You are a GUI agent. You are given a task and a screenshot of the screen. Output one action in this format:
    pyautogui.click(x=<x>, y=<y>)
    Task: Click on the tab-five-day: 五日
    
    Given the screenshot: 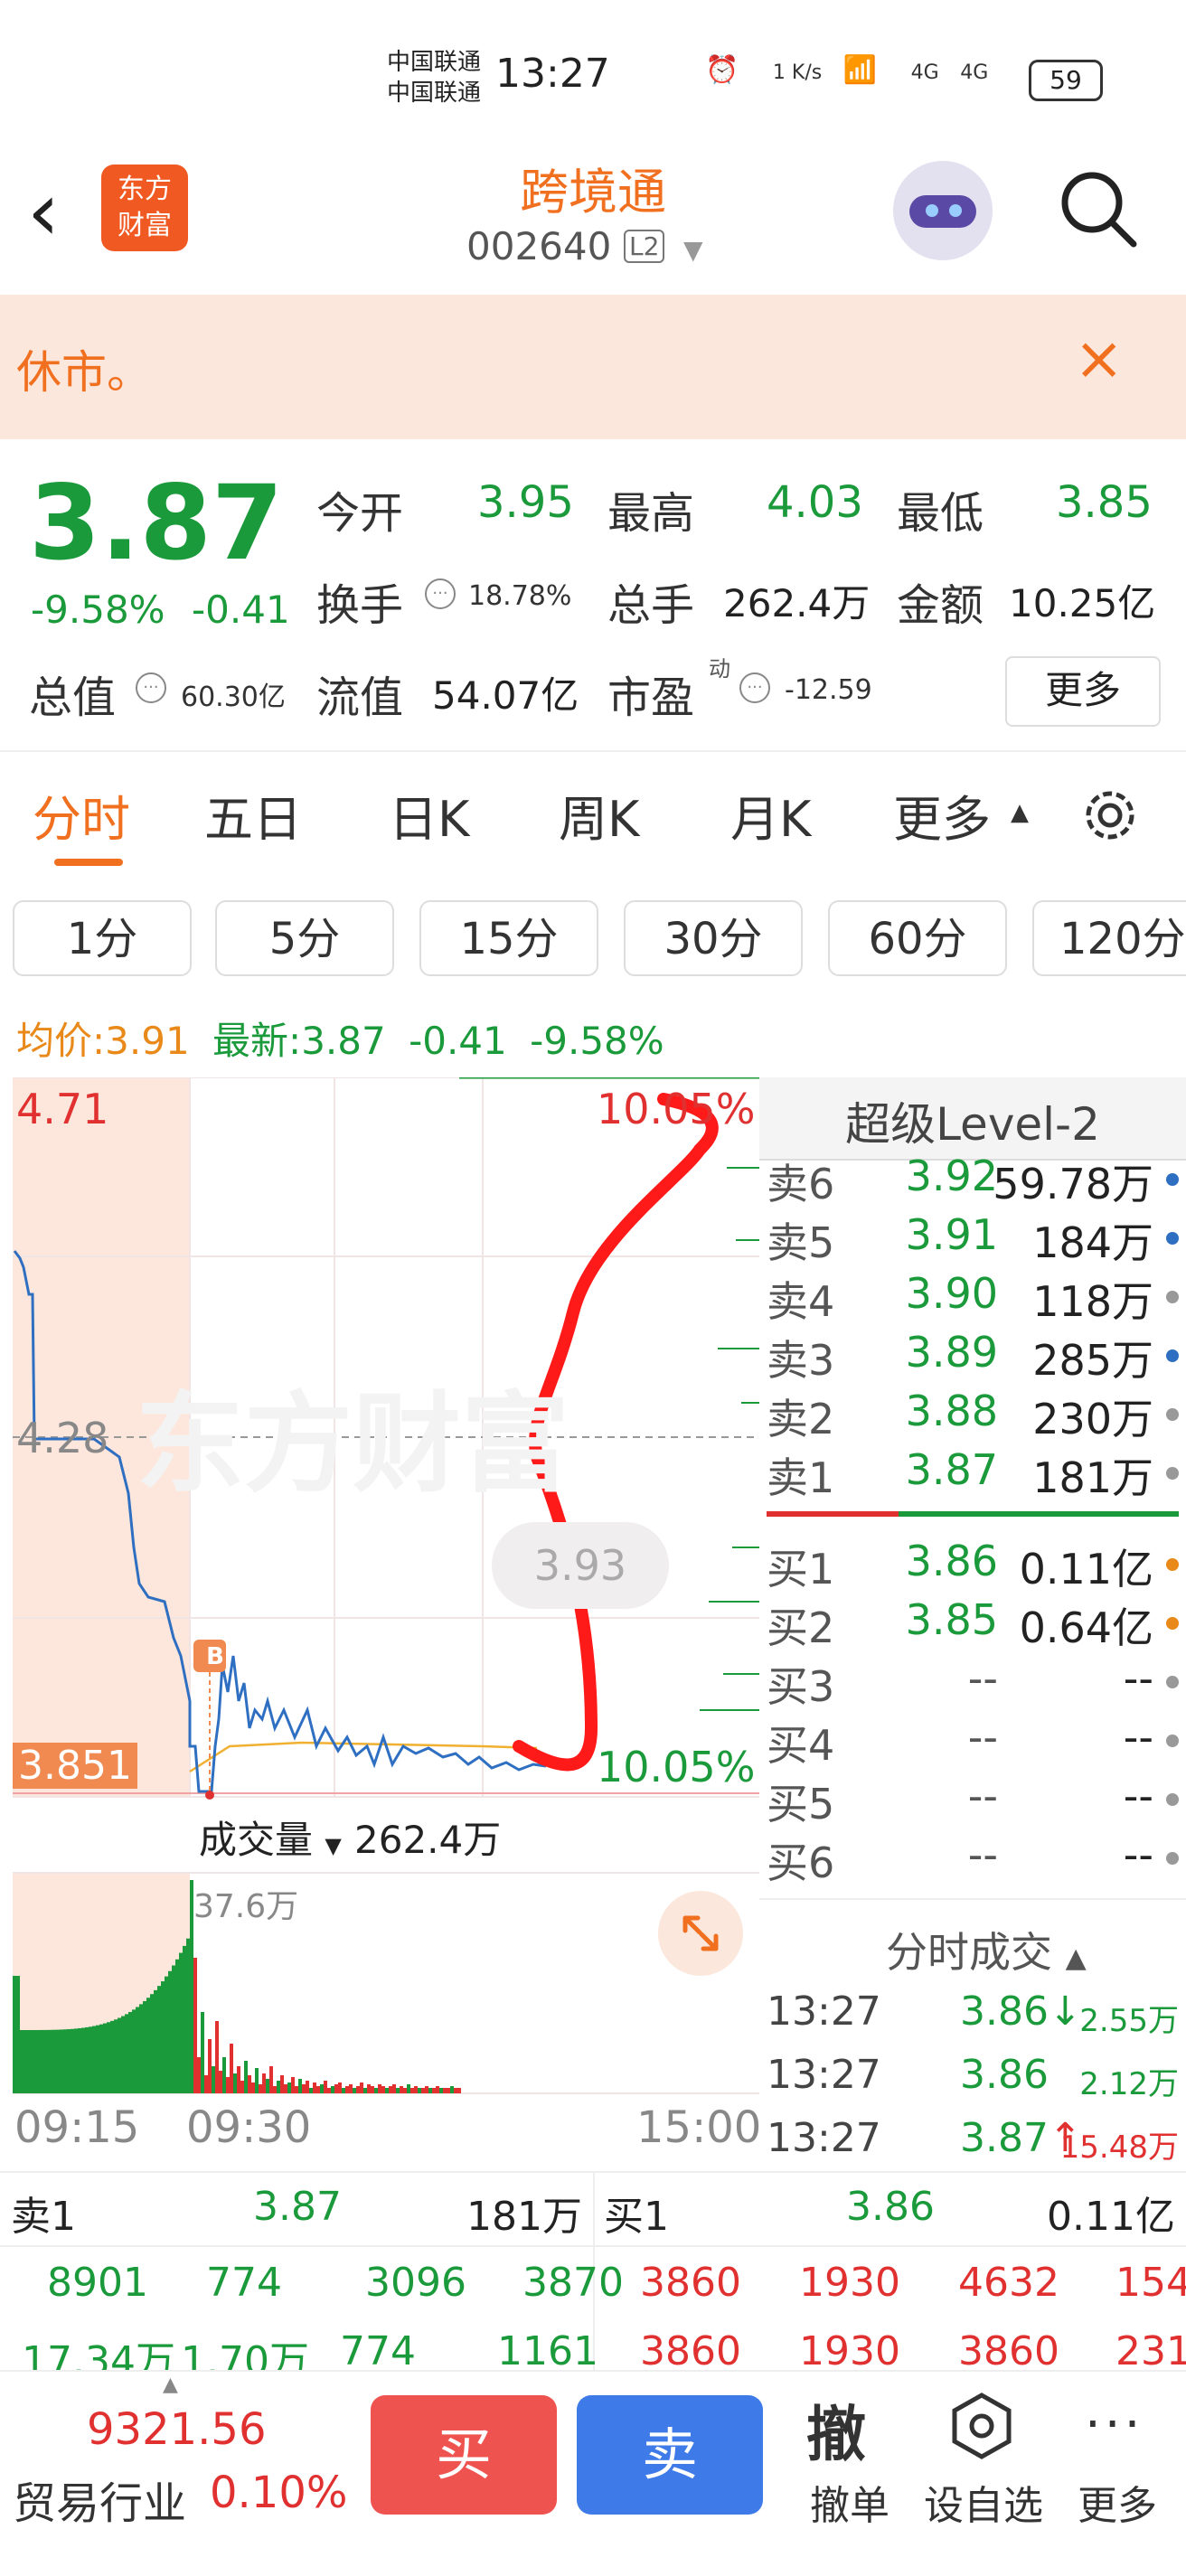 What is the action you would take?
    pyautogui.click(x=253, y=815)
    